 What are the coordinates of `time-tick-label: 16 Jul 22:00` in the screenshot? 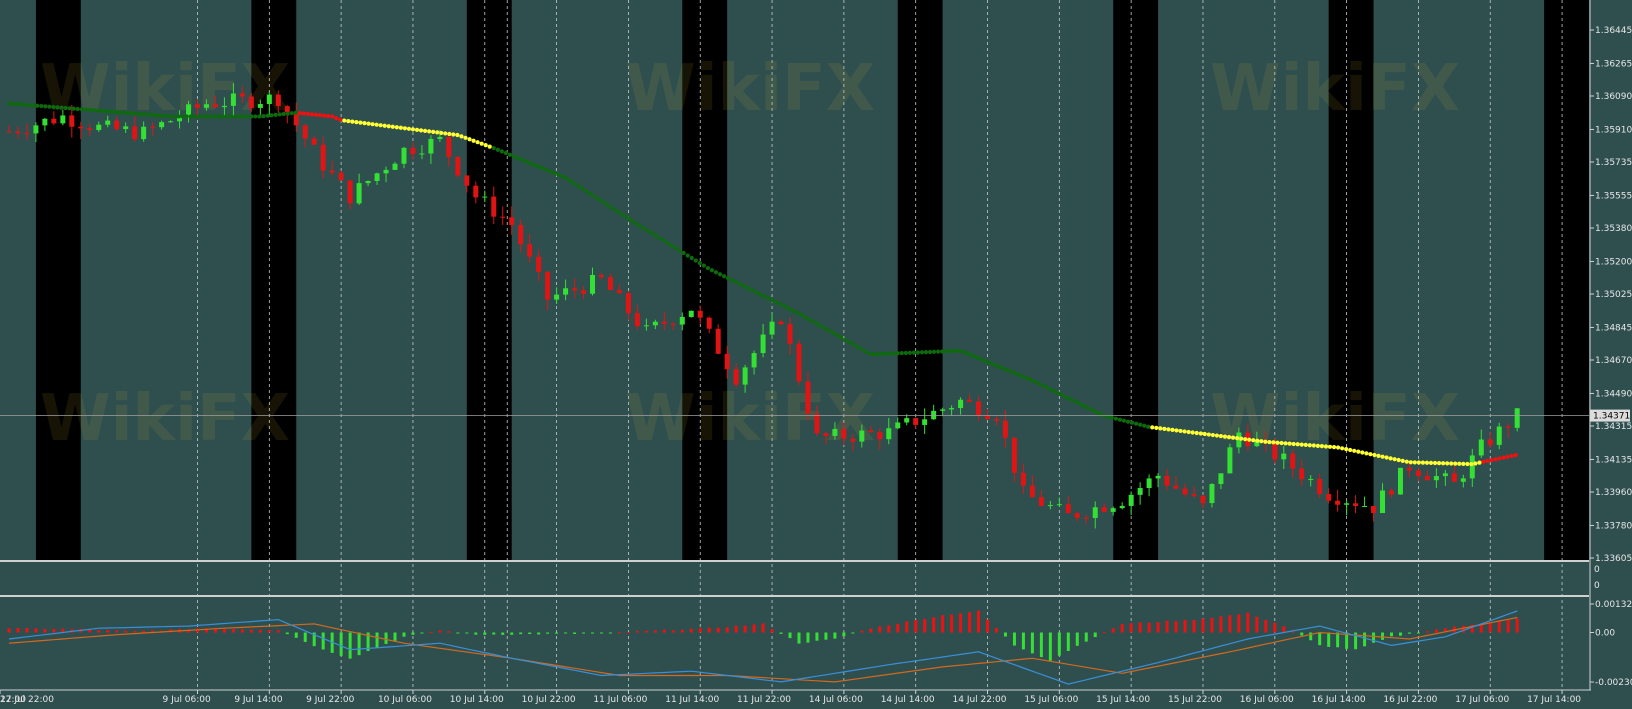 It's located at (1410, 700).